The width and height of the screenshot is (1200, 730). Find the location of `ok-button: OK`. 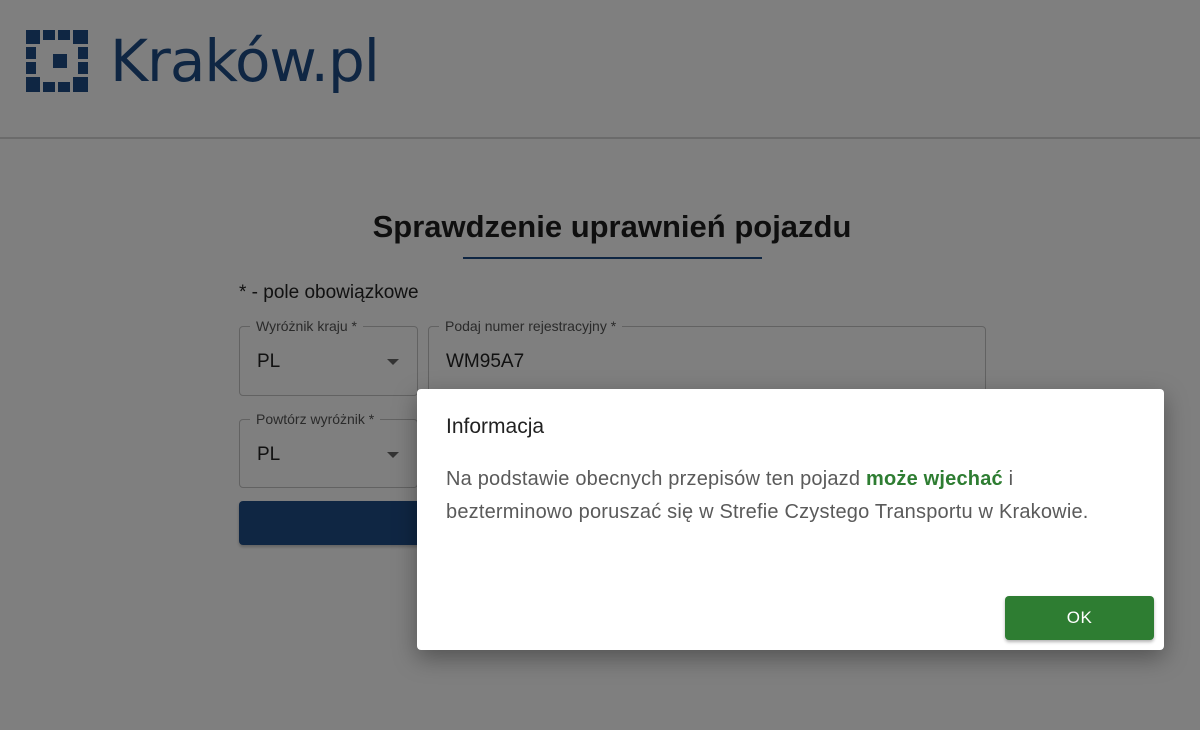

ok-button: OK is located at coordinates (1079, 618).